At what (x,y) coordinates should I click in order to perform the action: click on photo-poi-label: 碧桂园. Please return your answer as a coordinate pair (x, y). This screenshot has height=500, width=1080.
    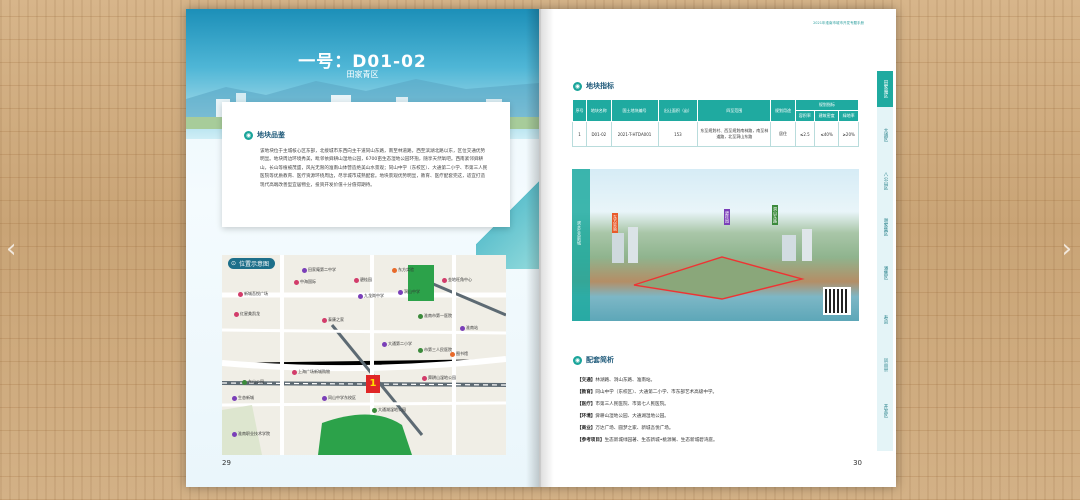
    Looking at the image, I should click on (727, 217).